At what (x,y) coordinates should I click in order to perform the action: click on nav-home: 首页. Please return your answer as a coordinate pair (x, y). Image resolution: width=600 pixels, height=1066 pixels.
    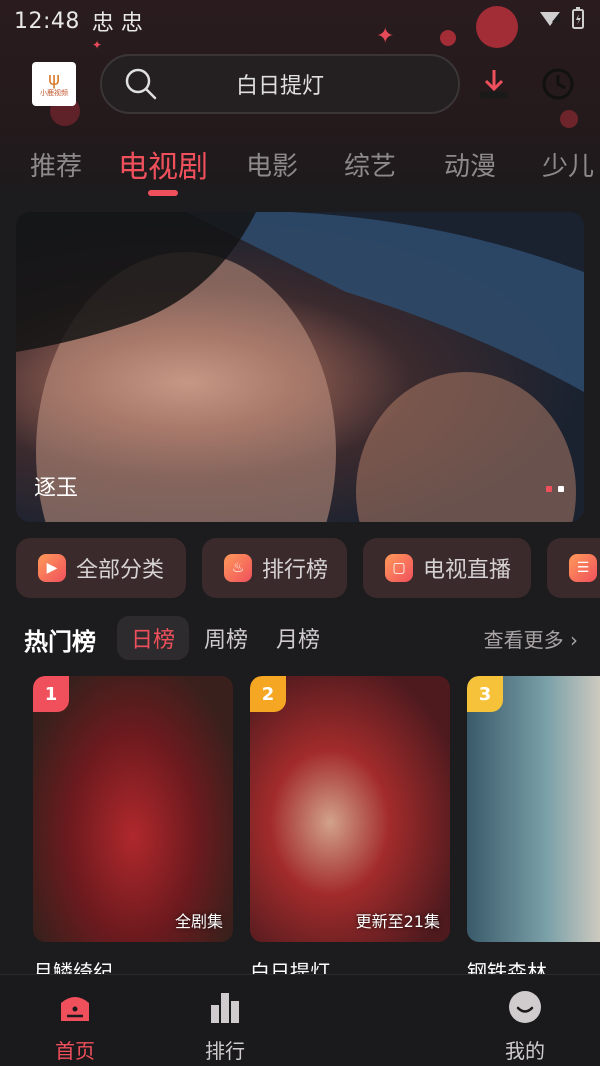
    Looking at the image, I should click on (75, 1026).